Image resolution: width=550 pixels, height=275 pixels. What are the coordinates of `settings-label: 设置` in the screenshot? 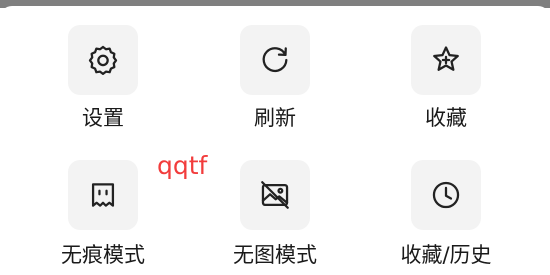 It's located at (103, 118).